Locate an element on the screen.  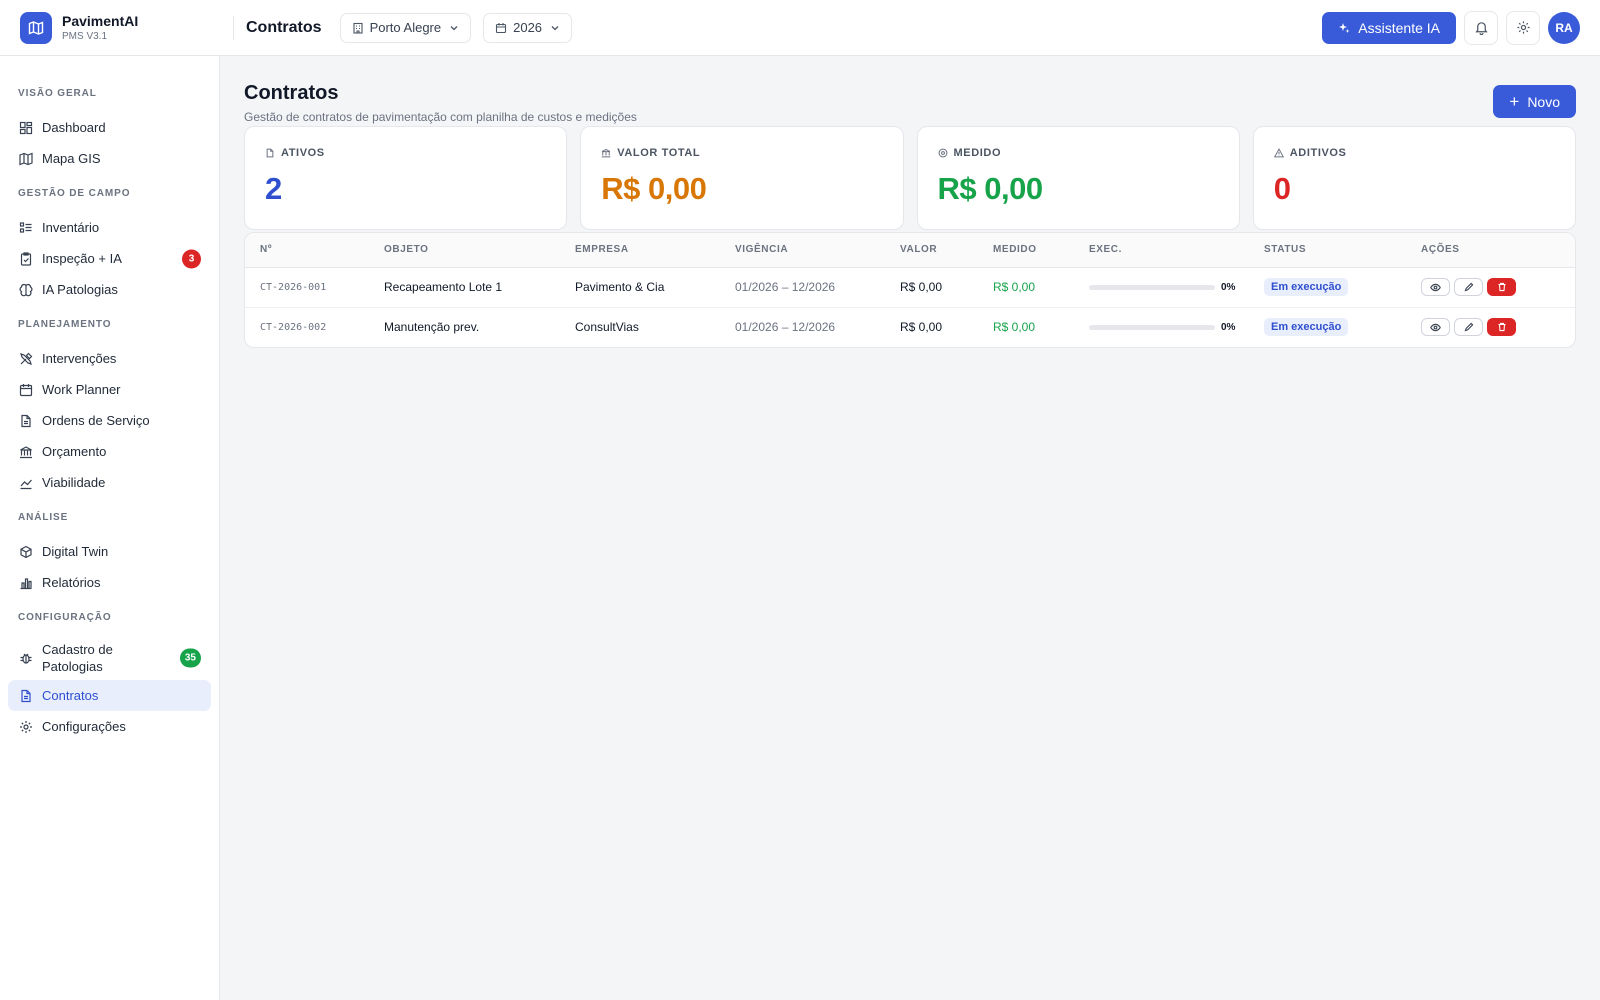
gear-icon is located at coordinates (1523, 27).